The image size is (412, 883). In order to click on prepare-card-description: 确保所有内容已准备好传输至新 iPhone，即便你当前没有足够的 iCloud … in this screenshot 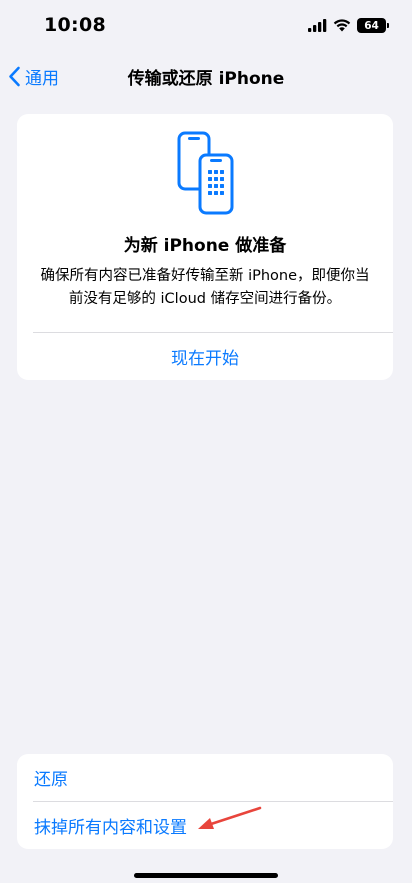, I will do `click(205, 287)`.